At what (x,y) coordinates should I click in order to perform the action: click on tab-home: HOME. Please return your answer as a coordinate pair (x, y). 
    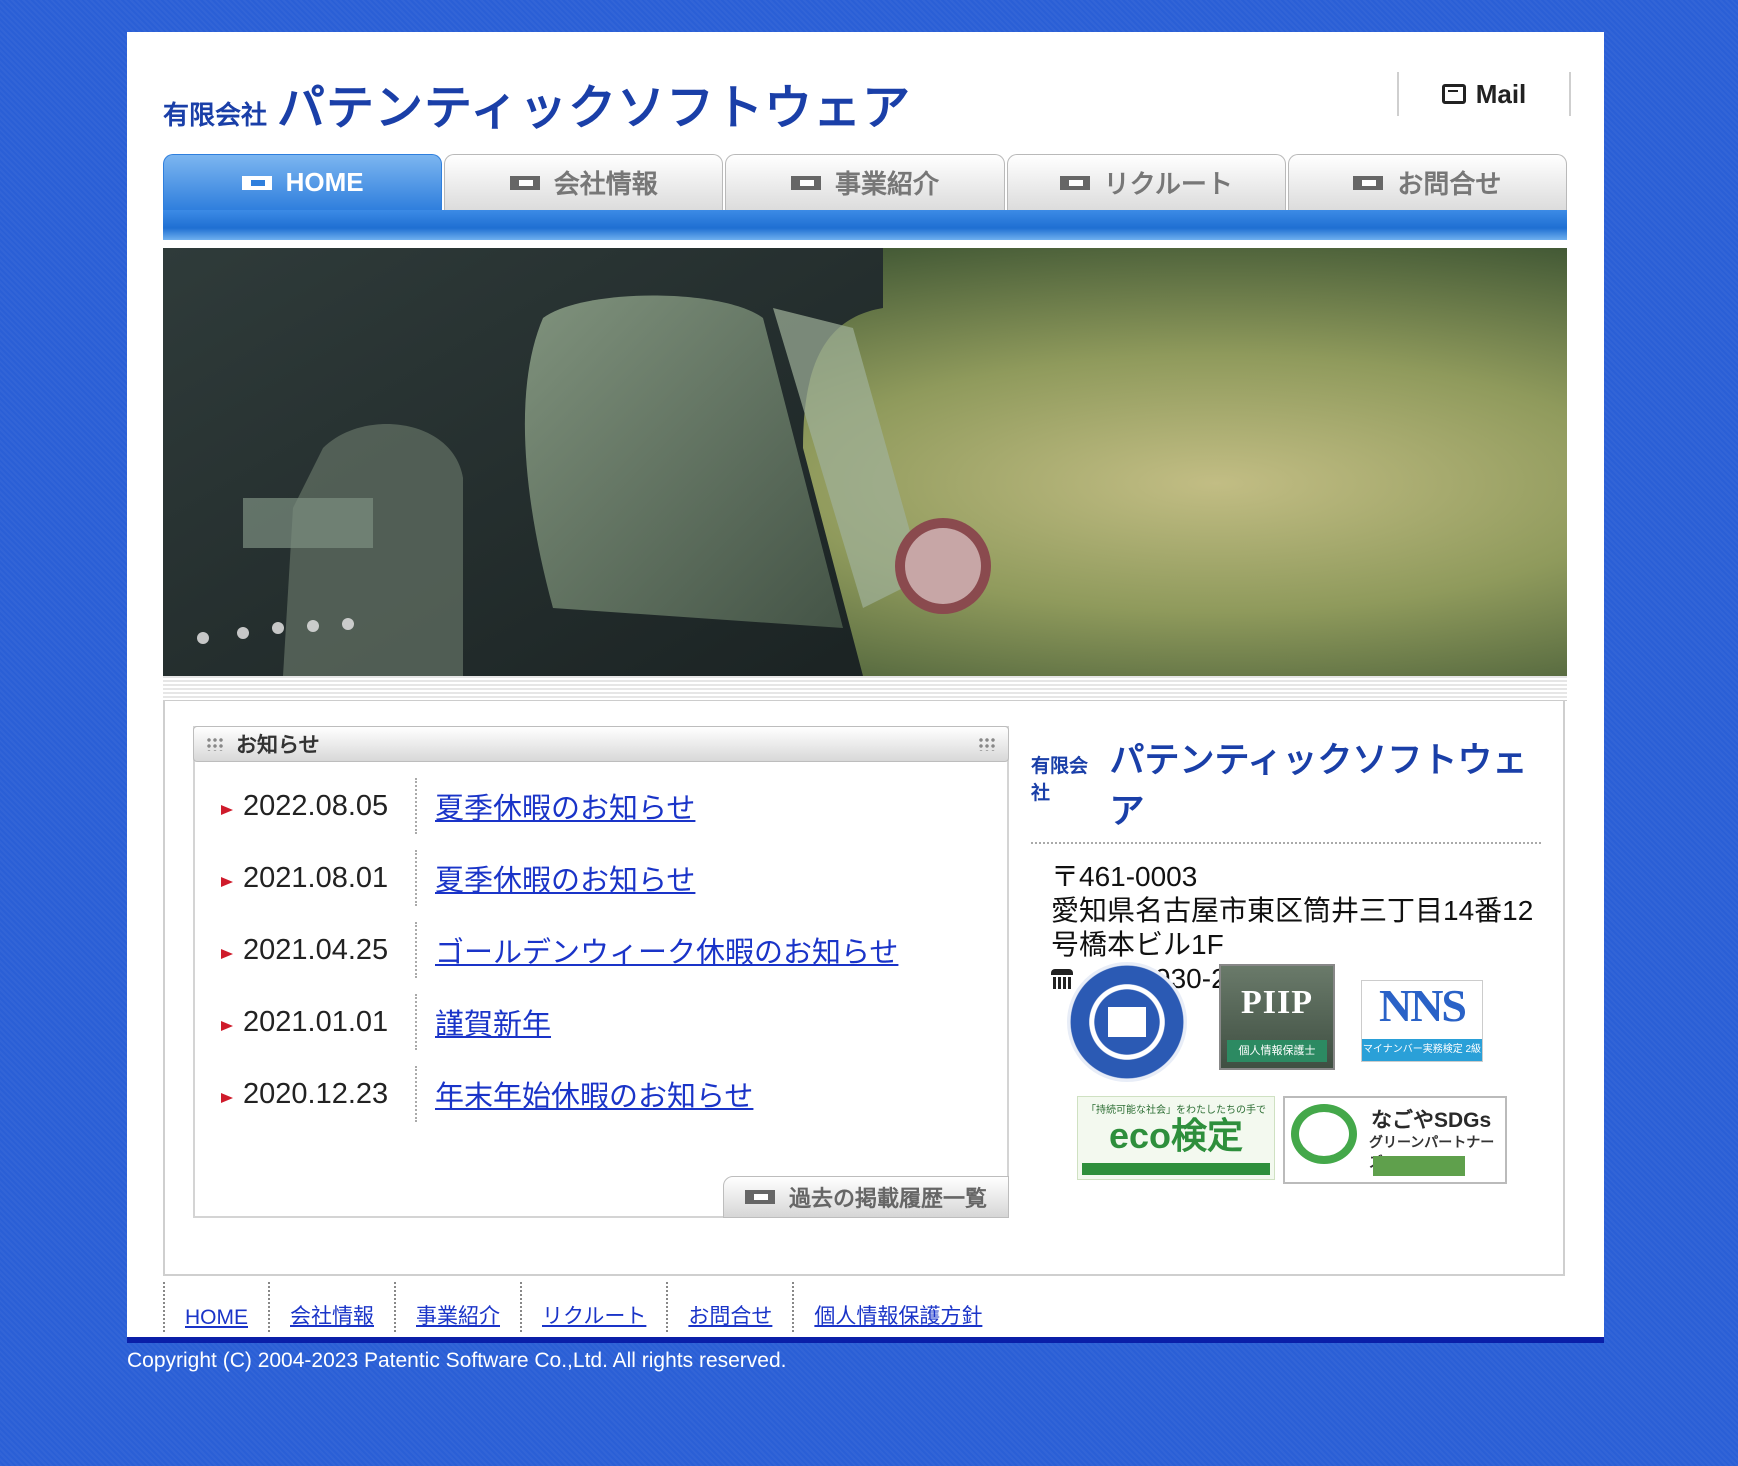
    Looking at the image, I should click on (303, 182).